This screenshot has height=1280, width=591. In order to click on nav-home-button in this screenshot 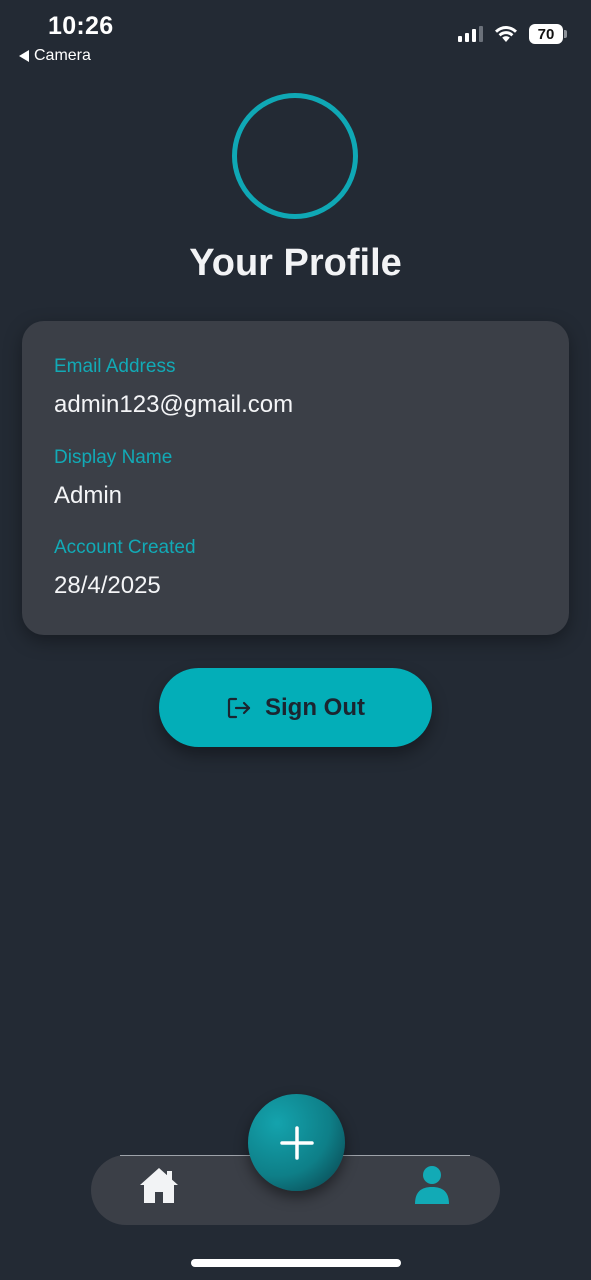, I will do `click(159, 1187)`.